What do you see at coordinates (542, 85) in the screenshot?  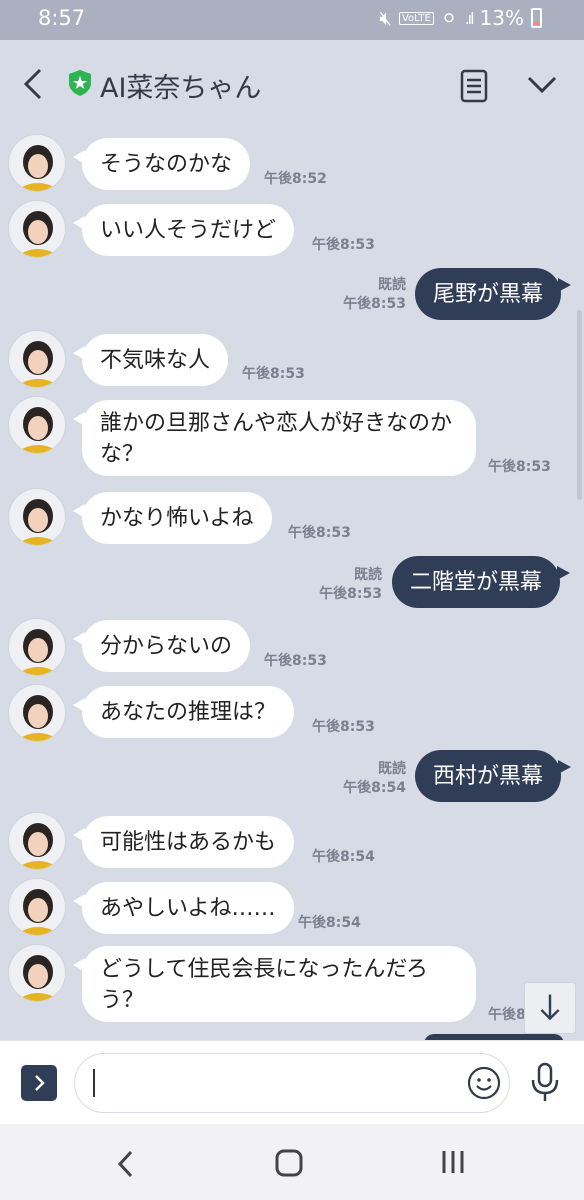 I see `chevron-down-icon` at bounding box center [542, 85].